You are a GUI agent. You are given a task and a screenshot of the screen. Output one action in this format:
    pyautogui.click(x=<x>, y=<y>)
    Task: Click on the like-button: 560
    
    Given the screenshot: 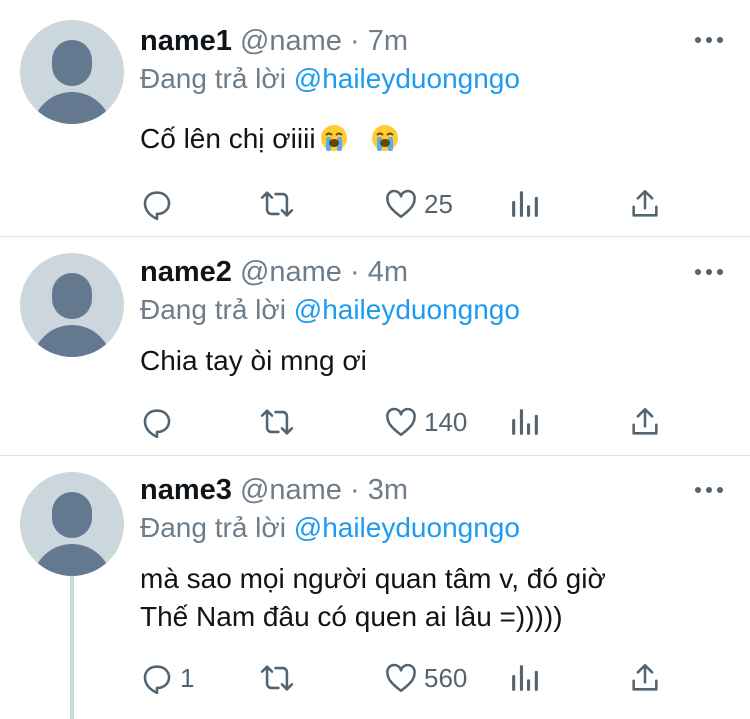 What is the action you would take?
    pyautogui.click(x=425, y=678)
    